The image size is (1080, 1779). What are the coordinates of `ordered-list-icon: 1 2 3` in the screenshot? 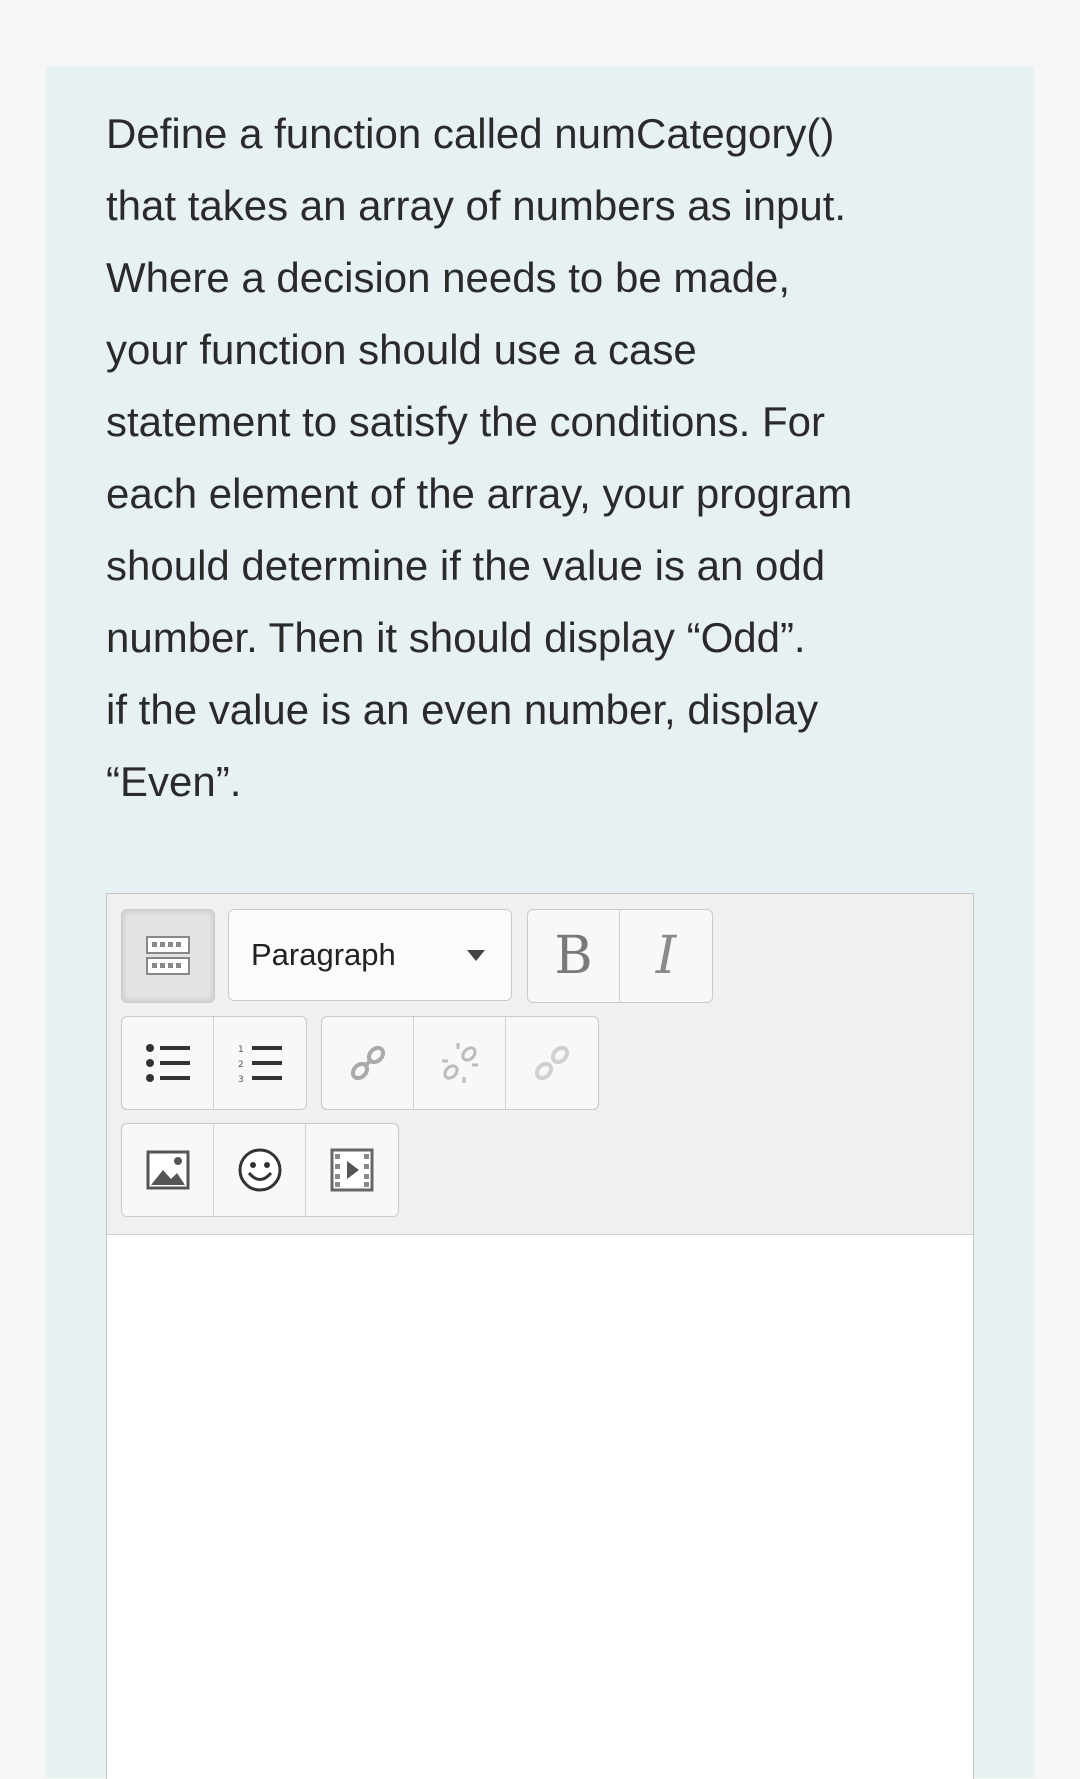 It's located at (260, 1065).